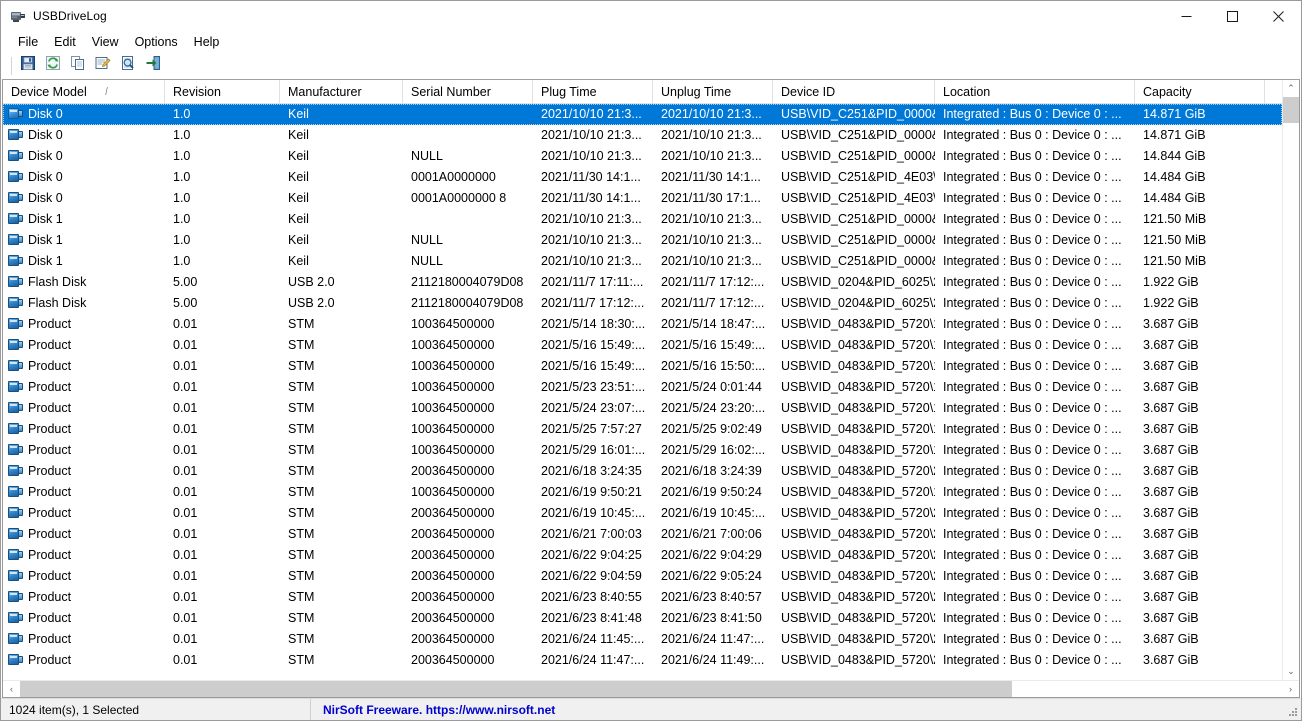 Image resolution: width=1302 pixels, height=721 pixels. What do you see at coordinates (651, 66) in the screenshot?
I see `toolbar` at bounding box center [651, 66].